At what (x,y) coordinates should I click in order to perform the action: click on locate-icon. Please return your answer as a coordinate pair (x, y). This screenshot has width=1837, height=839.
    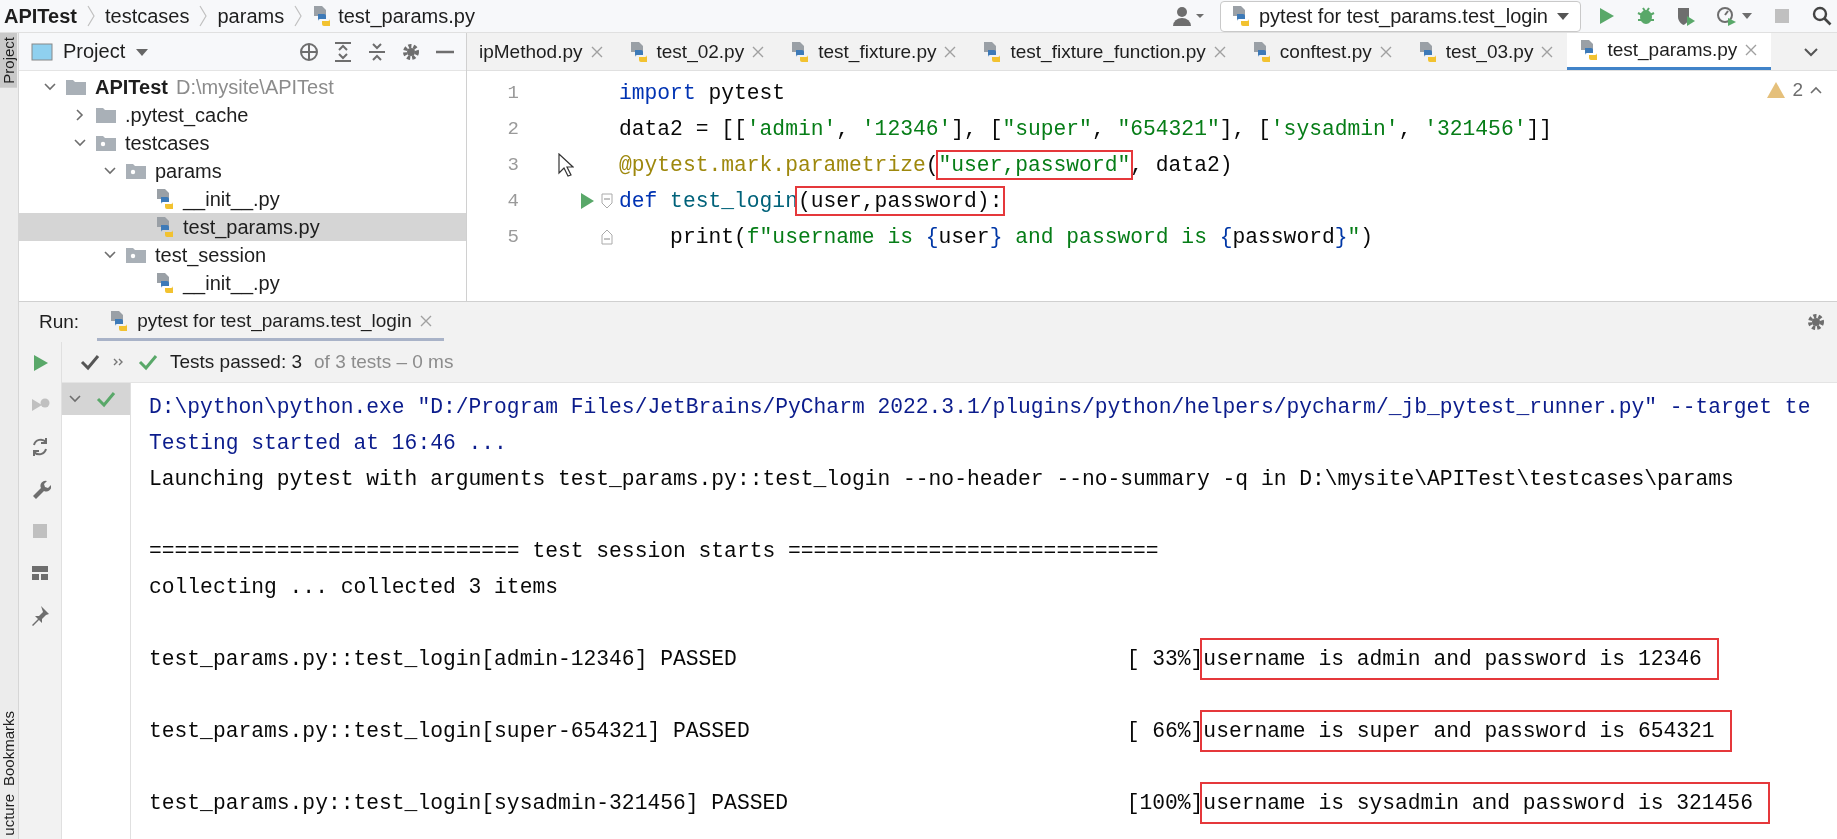
    Looking at the image, I should click on (309, 51).